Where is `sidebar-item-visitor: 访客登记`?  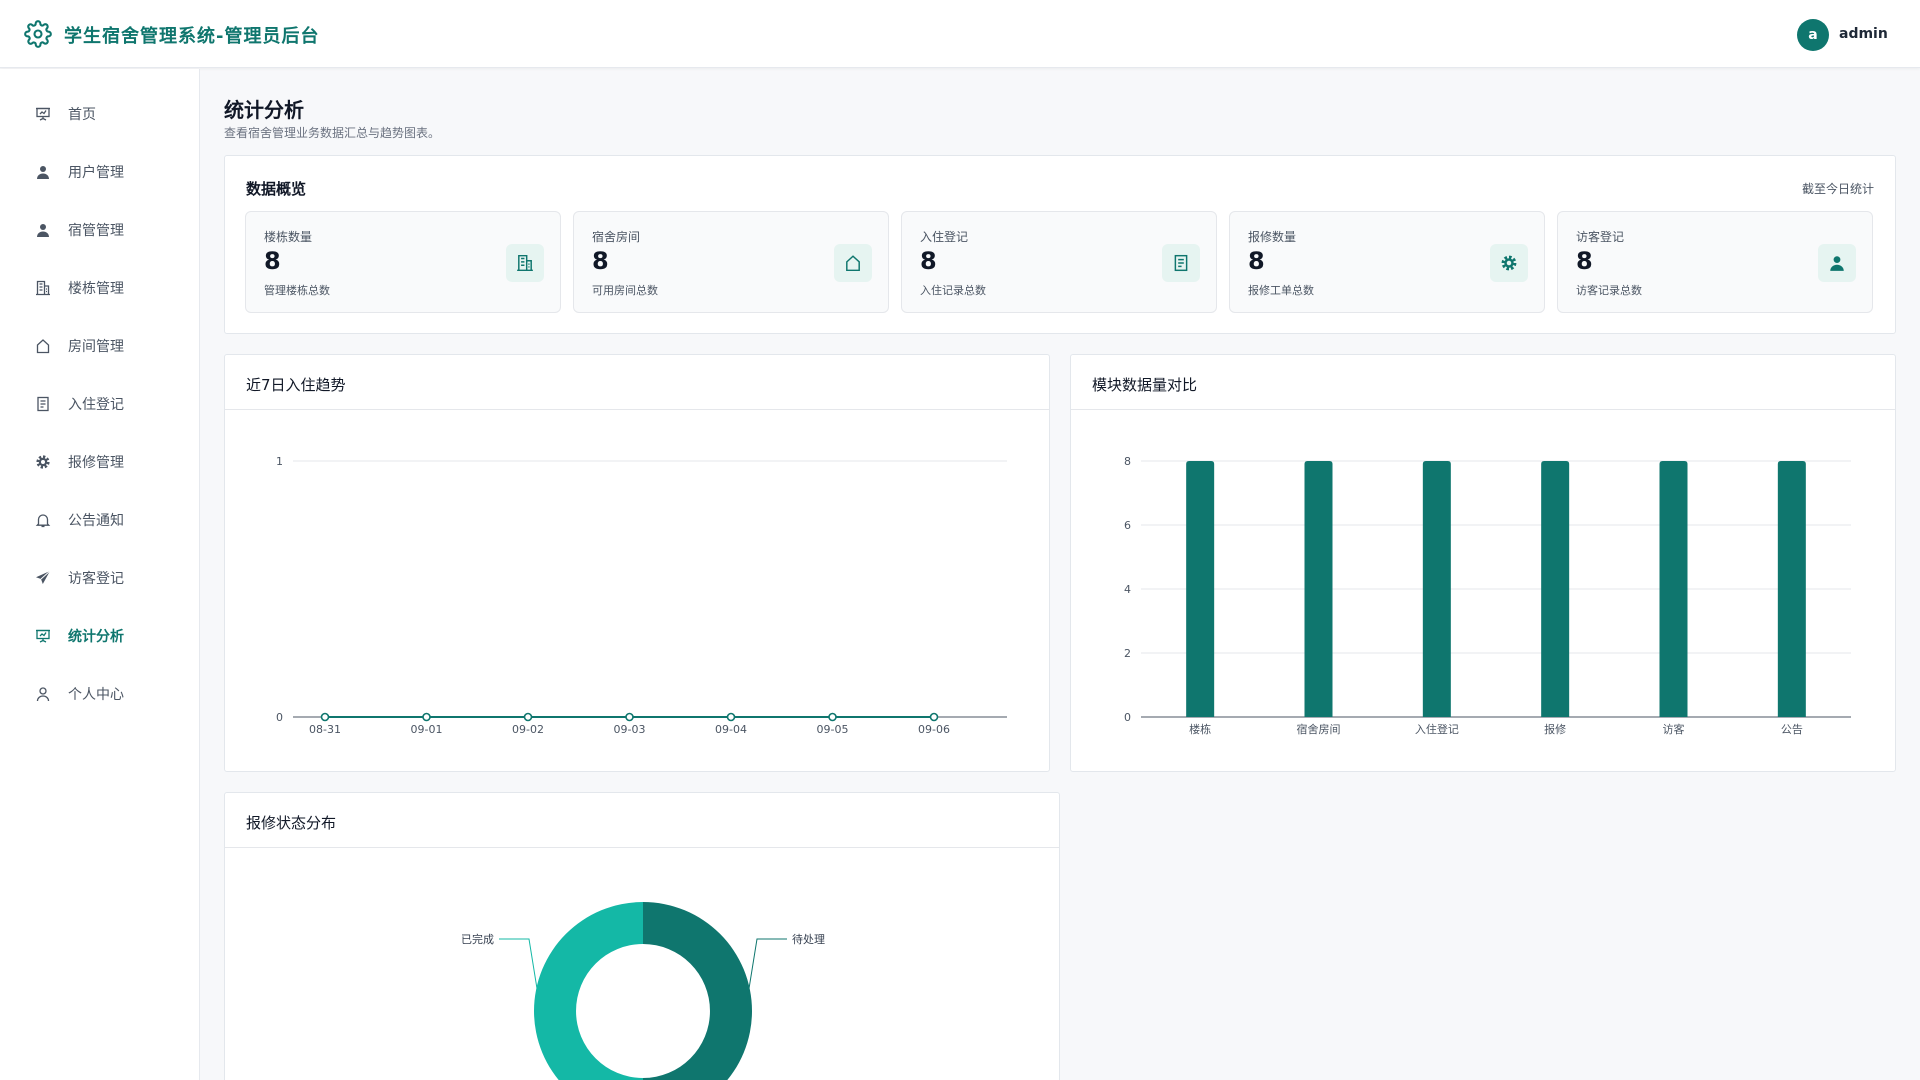
sidebar-item-visitor: 访客登记 is located at coordinates (99, 578).